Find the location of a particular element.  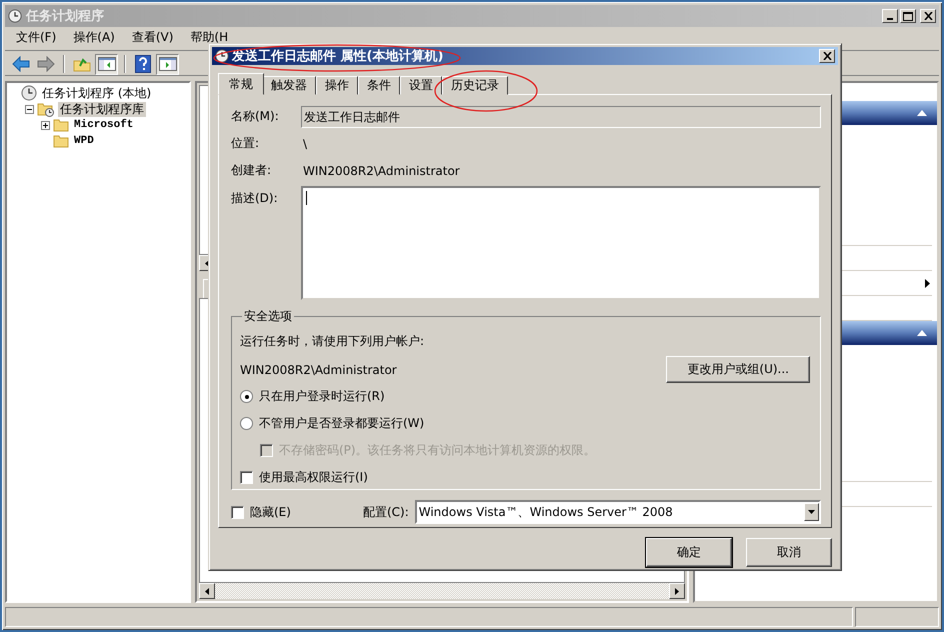

tab: 设置 is located at coordinates (421, 85).